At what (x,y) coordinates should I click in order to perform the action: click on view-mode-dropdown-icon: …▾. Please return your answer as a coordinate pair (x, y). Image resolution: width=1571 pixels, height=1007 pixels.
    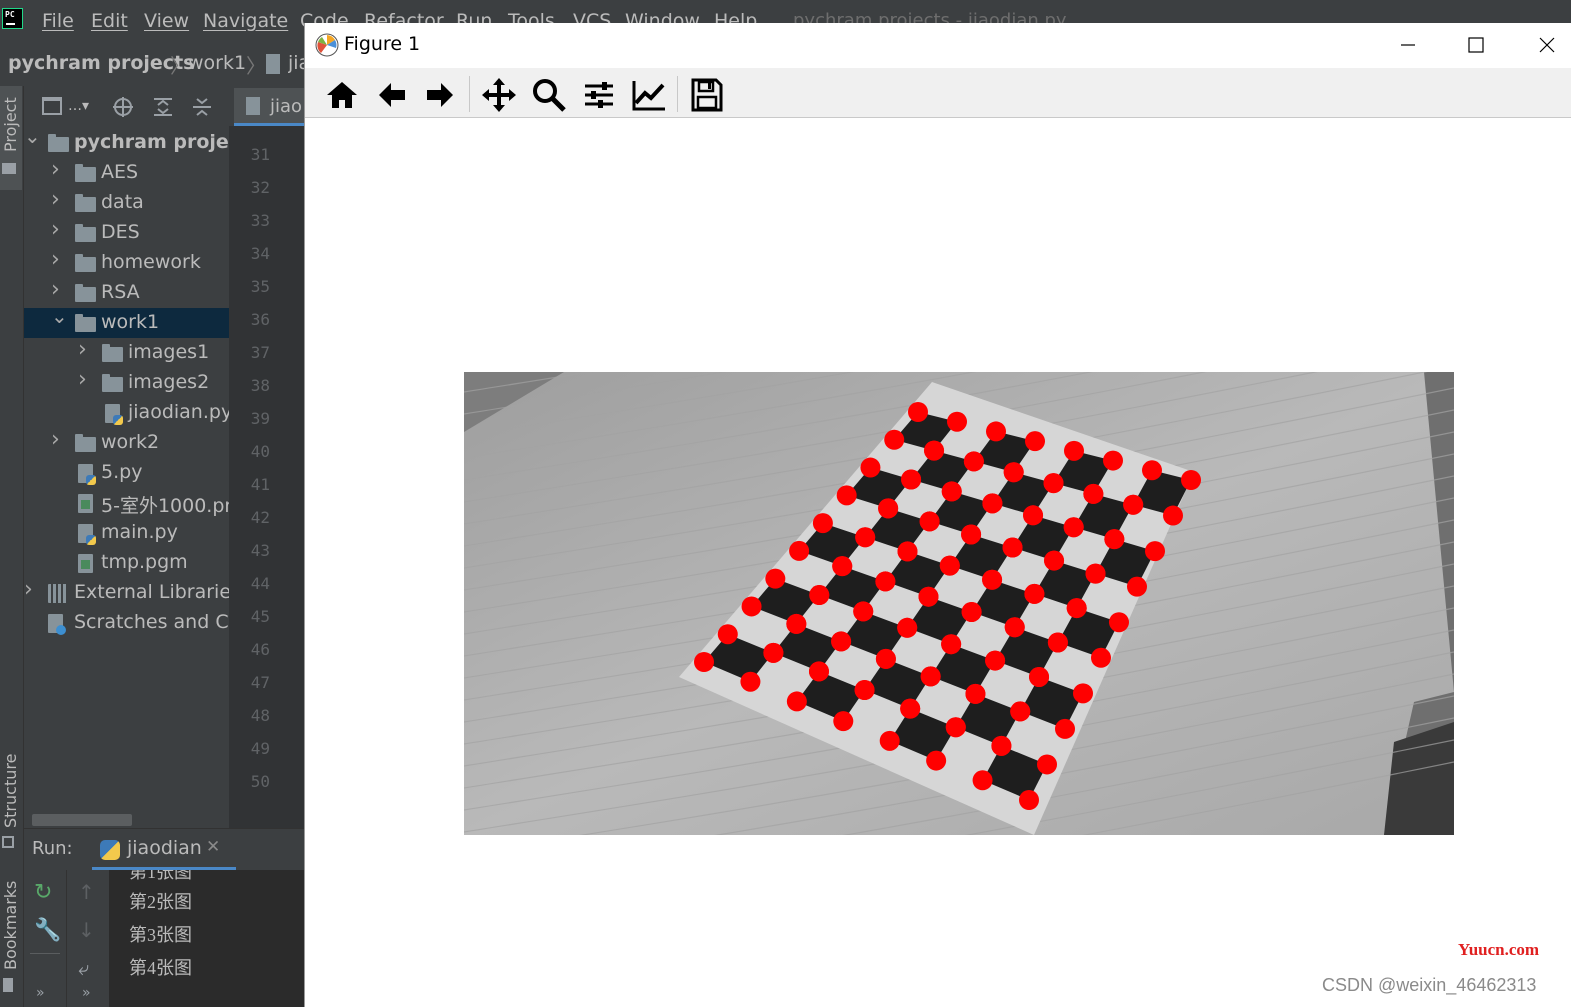
    Looking at the image, I should click on (78, 106).